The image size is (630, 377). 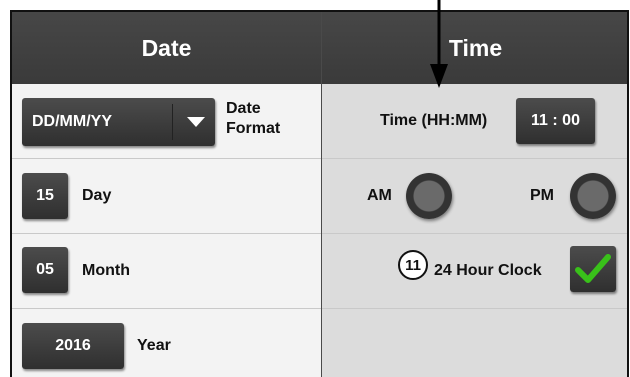 I want to click on am-radio-button, so click(x=429, y=196).